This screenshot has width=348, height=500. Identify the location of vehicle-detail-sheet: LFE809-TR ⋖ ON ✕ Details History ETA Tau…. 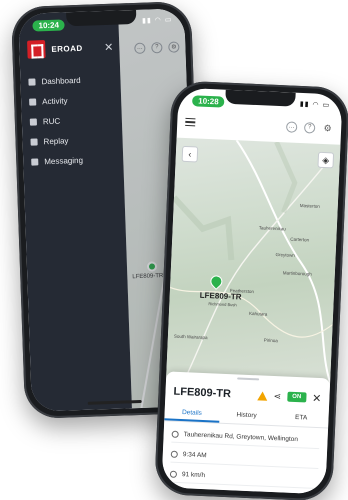
(246, 433).